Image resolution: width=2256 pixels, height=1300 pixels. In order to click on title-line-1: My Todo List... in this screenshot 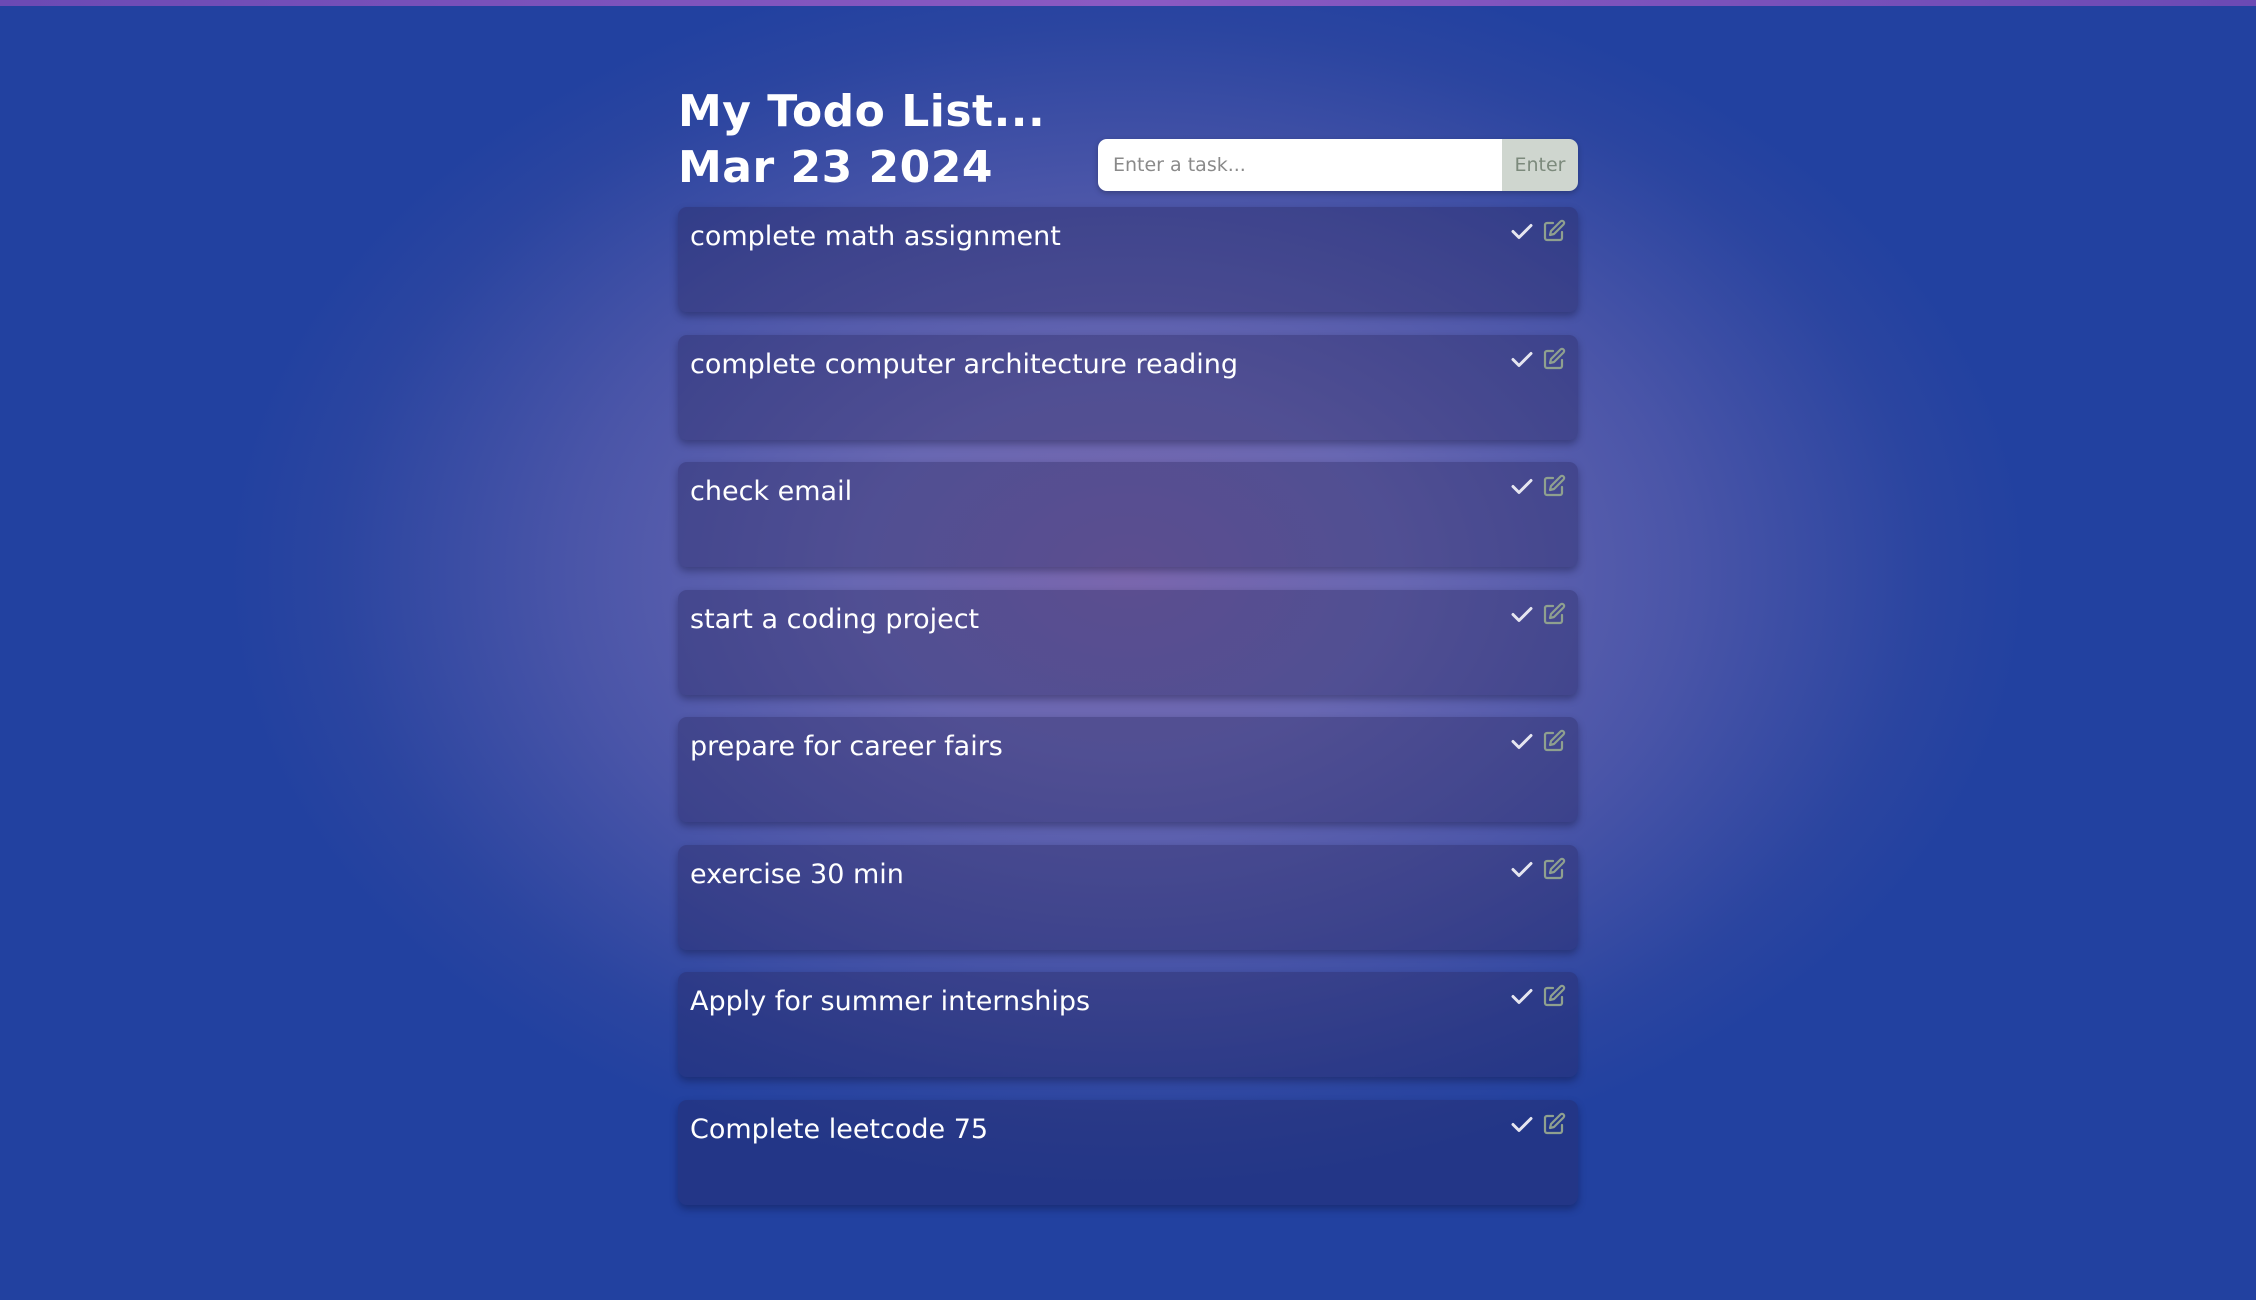, I will do `click(862, 111)`.